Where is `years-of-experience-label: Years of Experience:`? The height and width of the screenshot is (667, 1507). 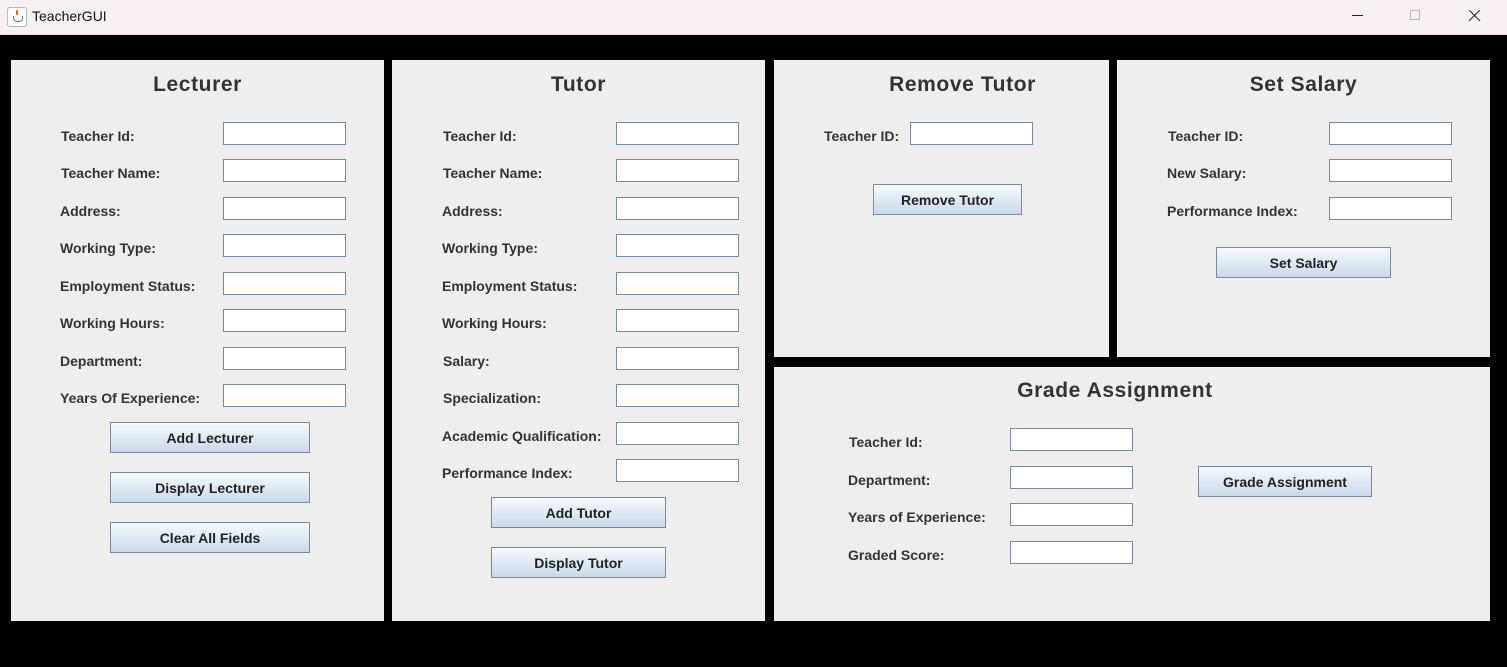 years-of-experience-label: Years of Experience: is located at coordinates (917, 517).